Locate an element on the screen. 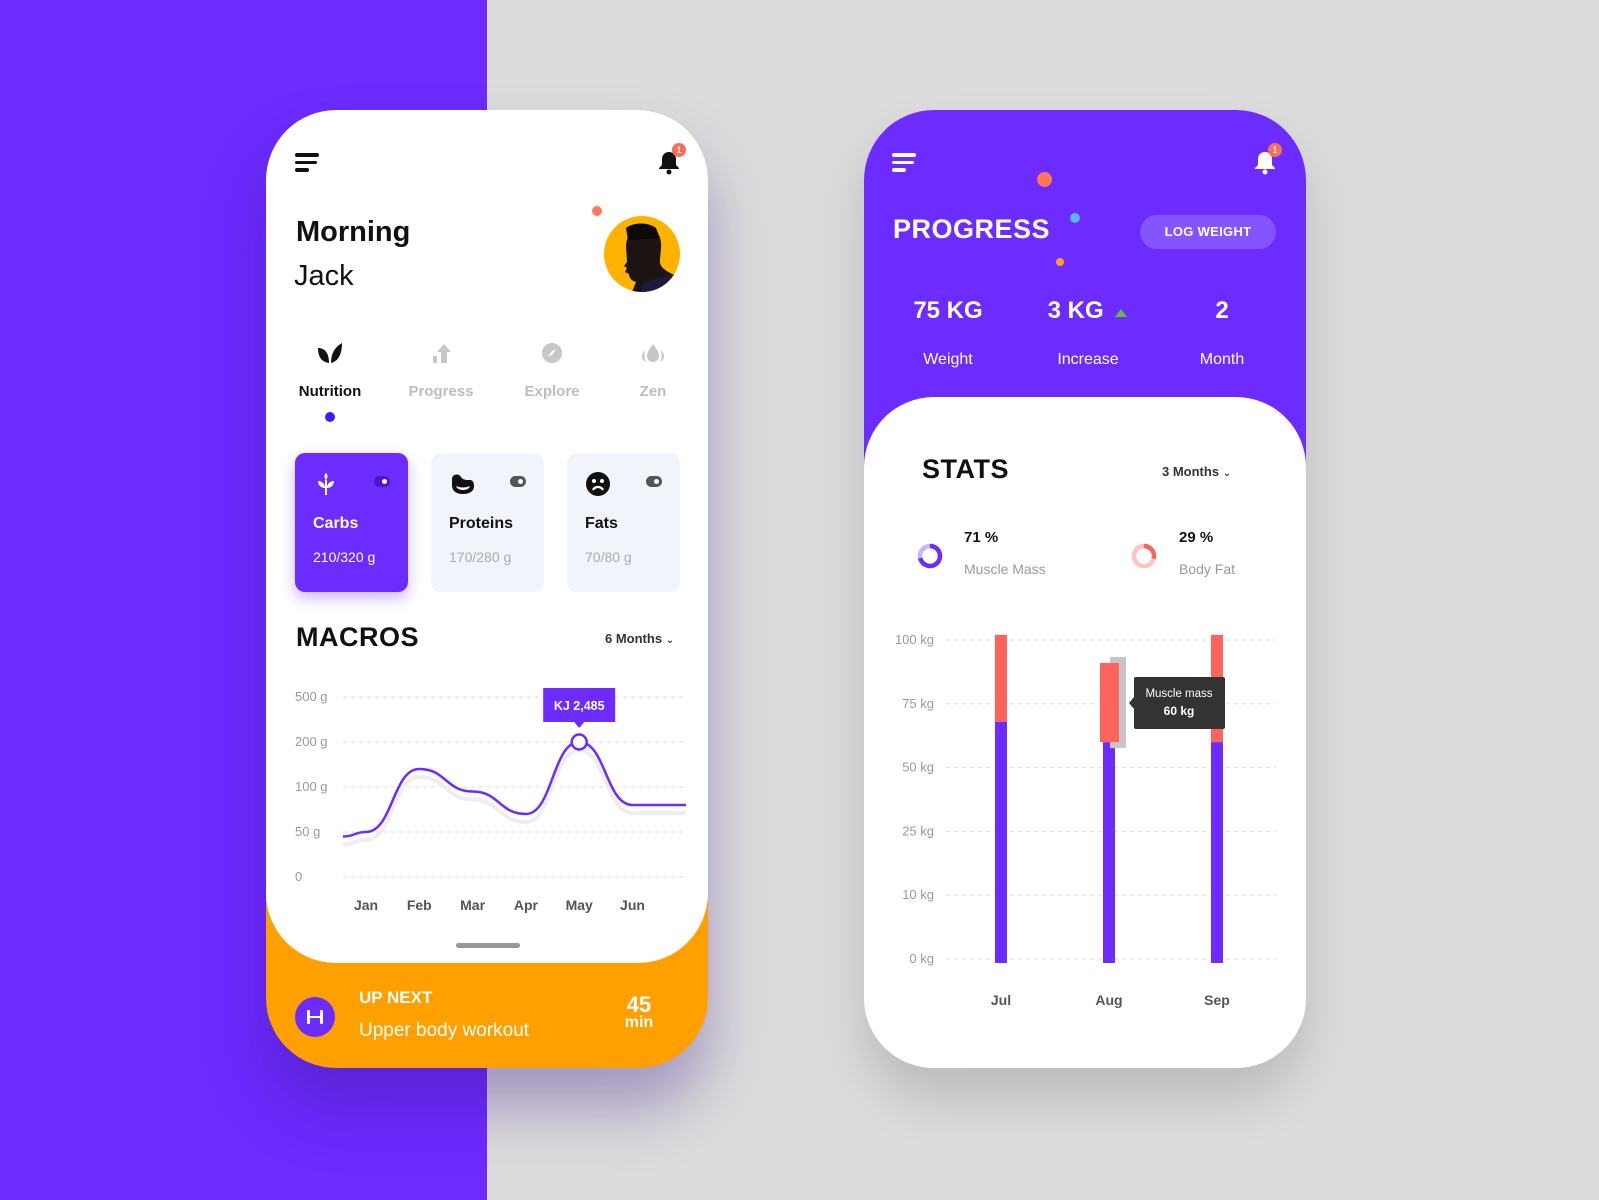 The image size is (1599, 1200). macro-name: Carbs is located at coordinates (336, 523).